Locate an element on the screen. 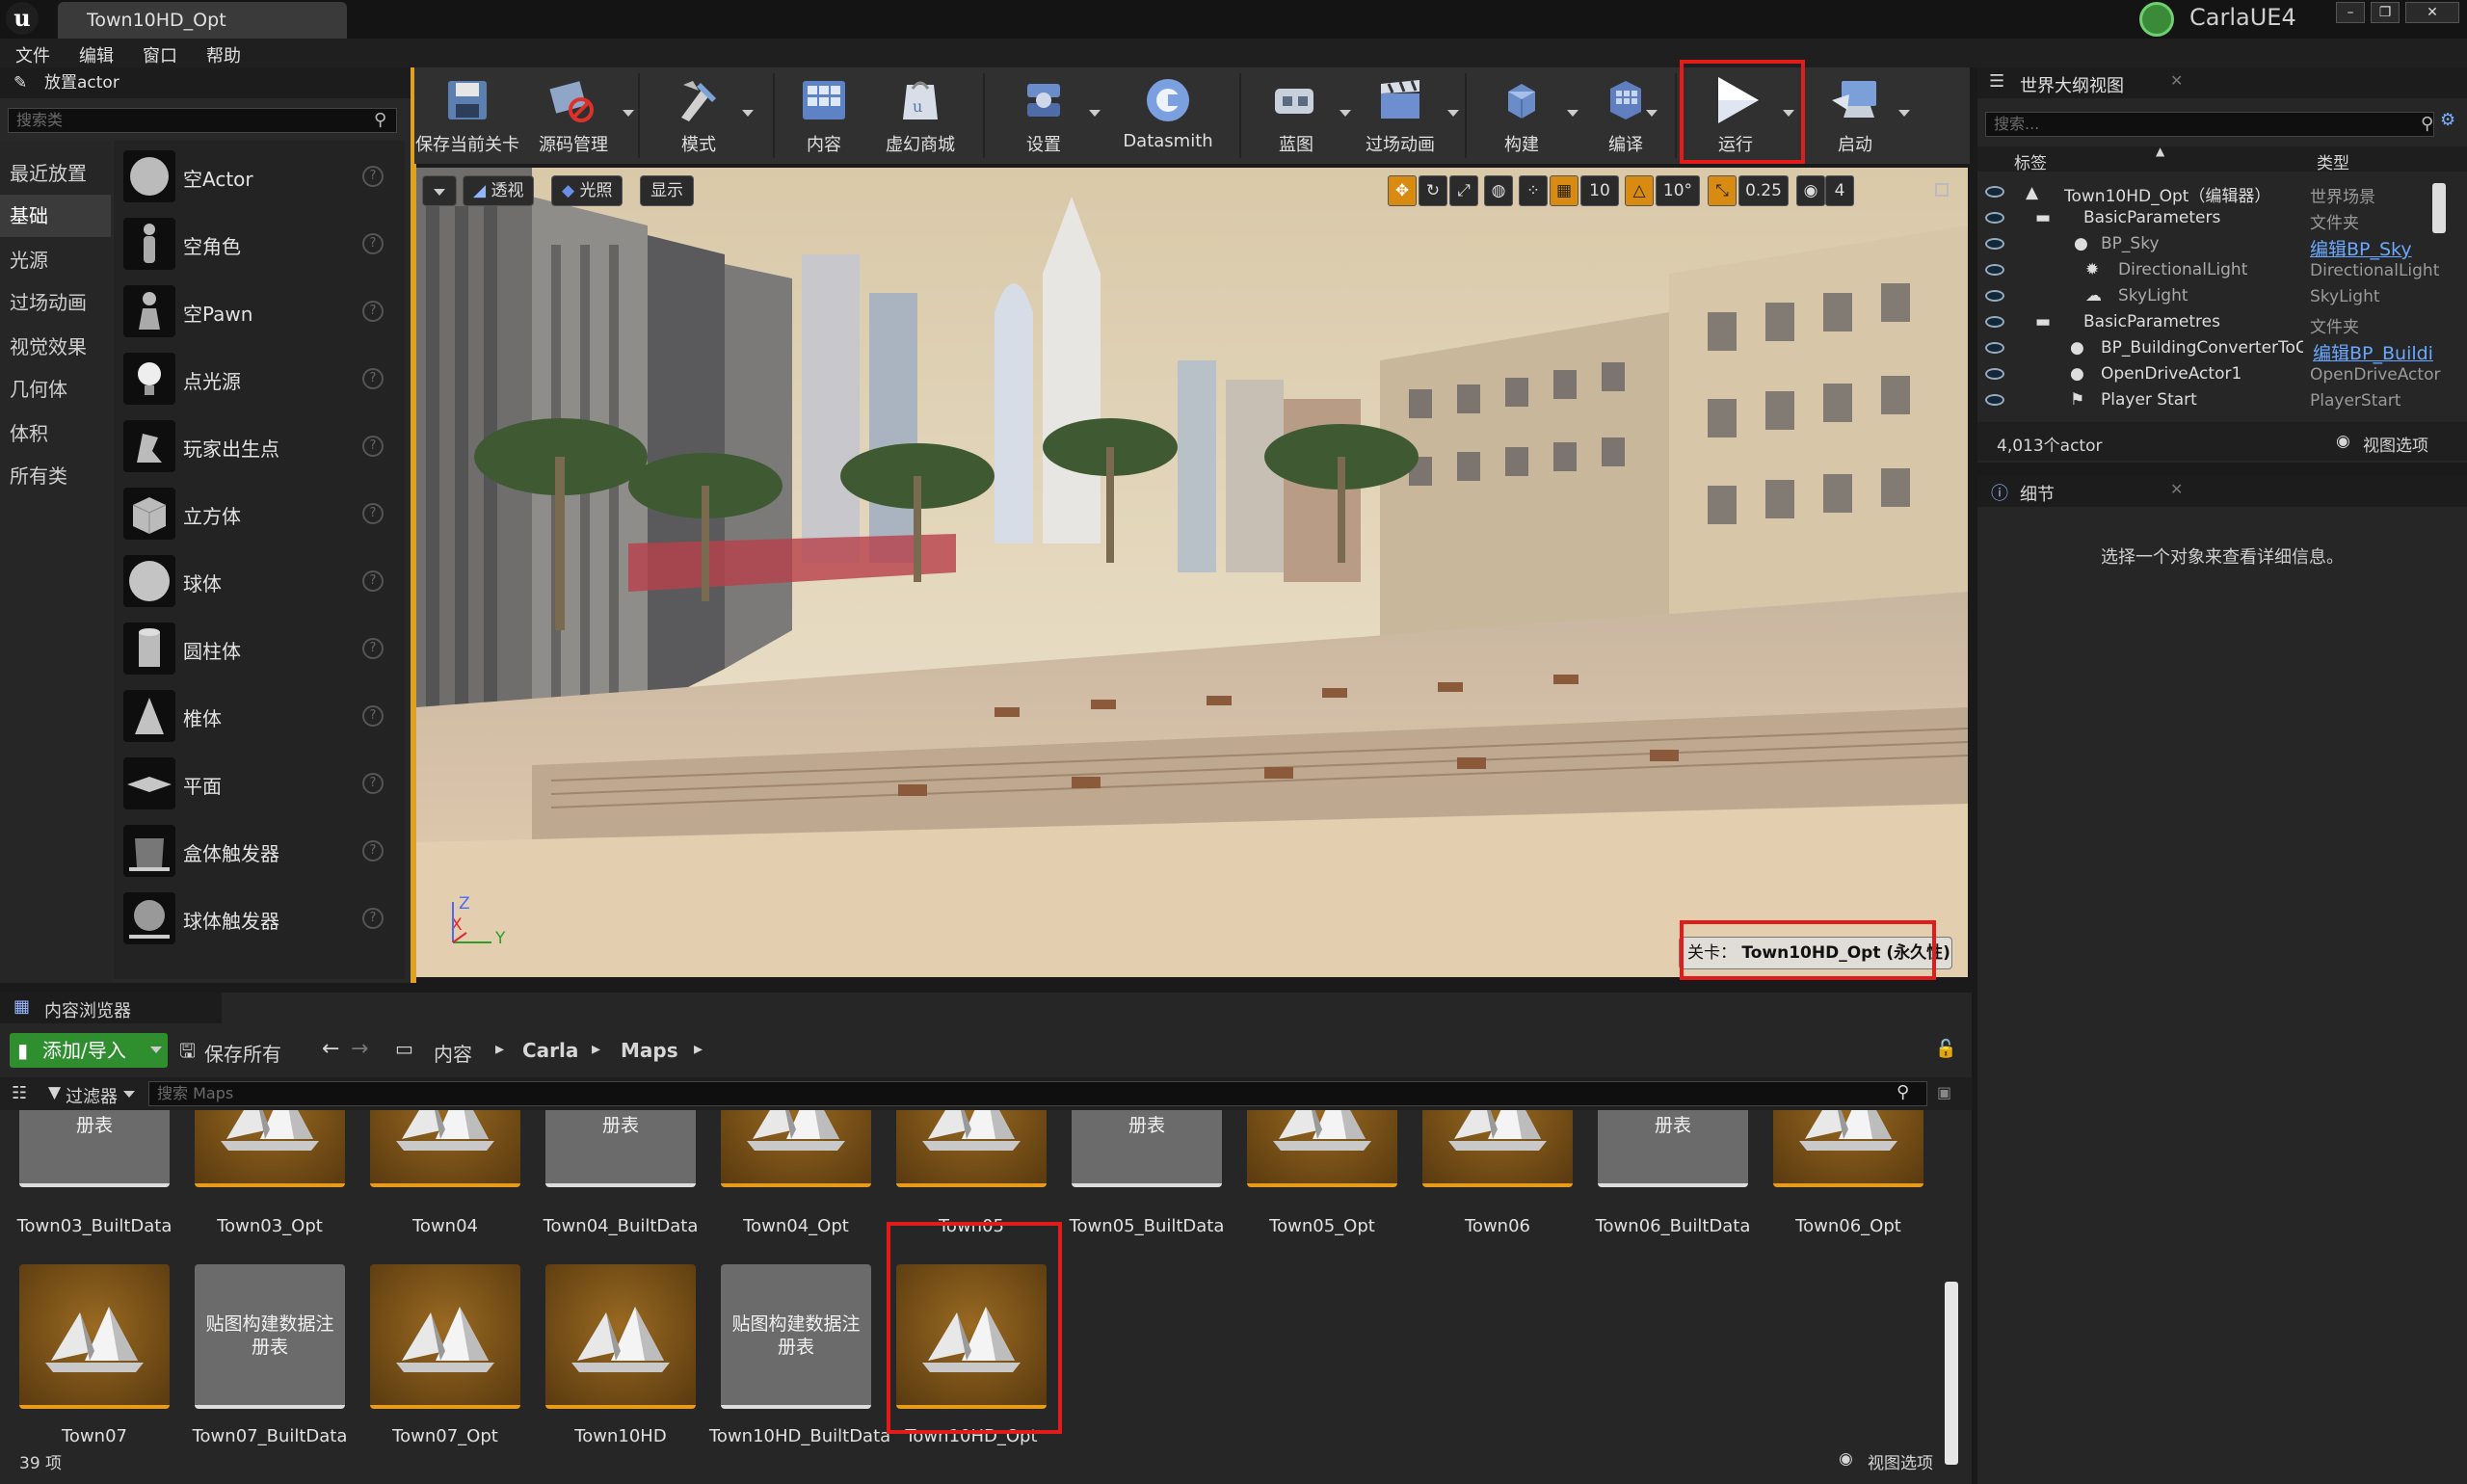  launch-button: 启动 is located at coordinates (1855, 116).